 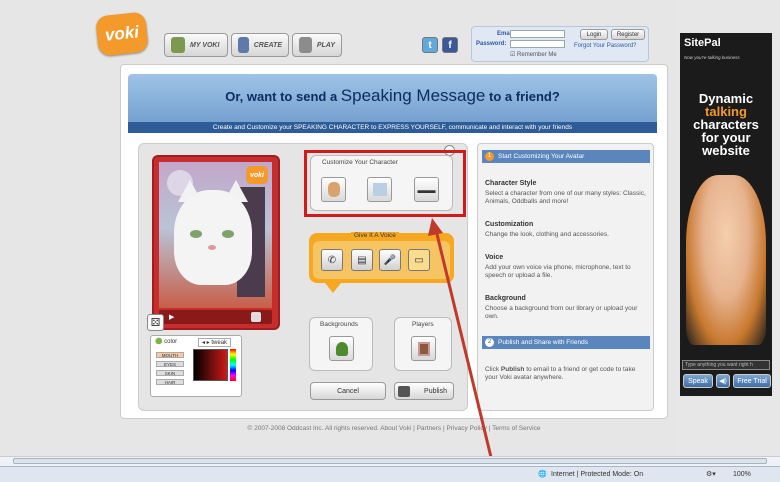 What do you see at coordinates (170, 364) in the screenshot?
I see `part-eyes: EYES` at bounding box center [170, 364].